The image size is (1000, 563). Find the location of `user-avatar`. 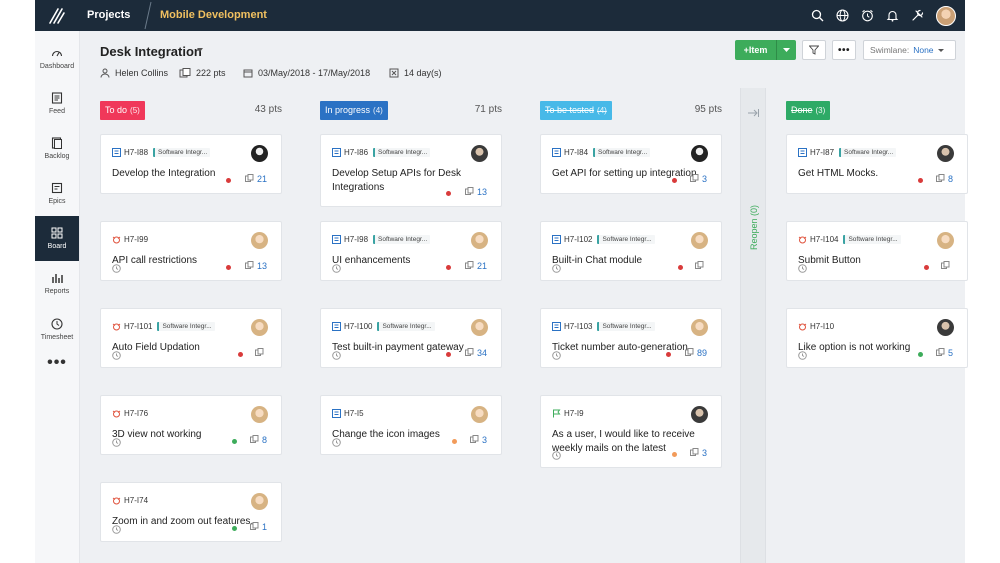

user-avatar is located at coordinates (946, 15).